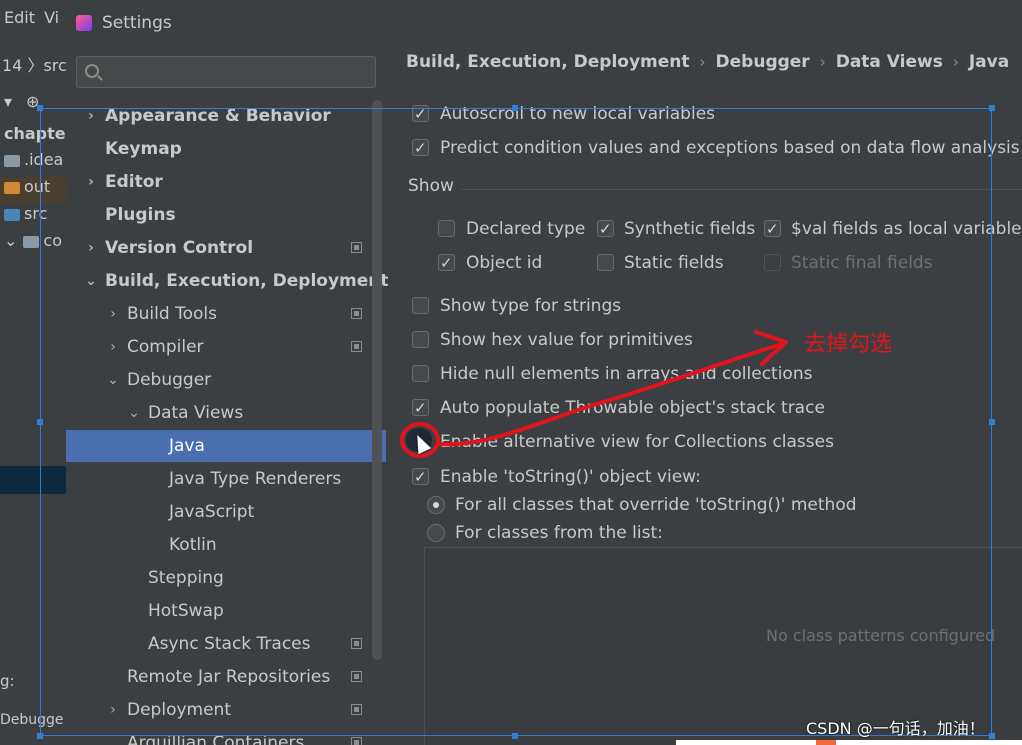 The image size is (1022, 745). I want to click on nav-item-label: Stepping, so click(186, 578).